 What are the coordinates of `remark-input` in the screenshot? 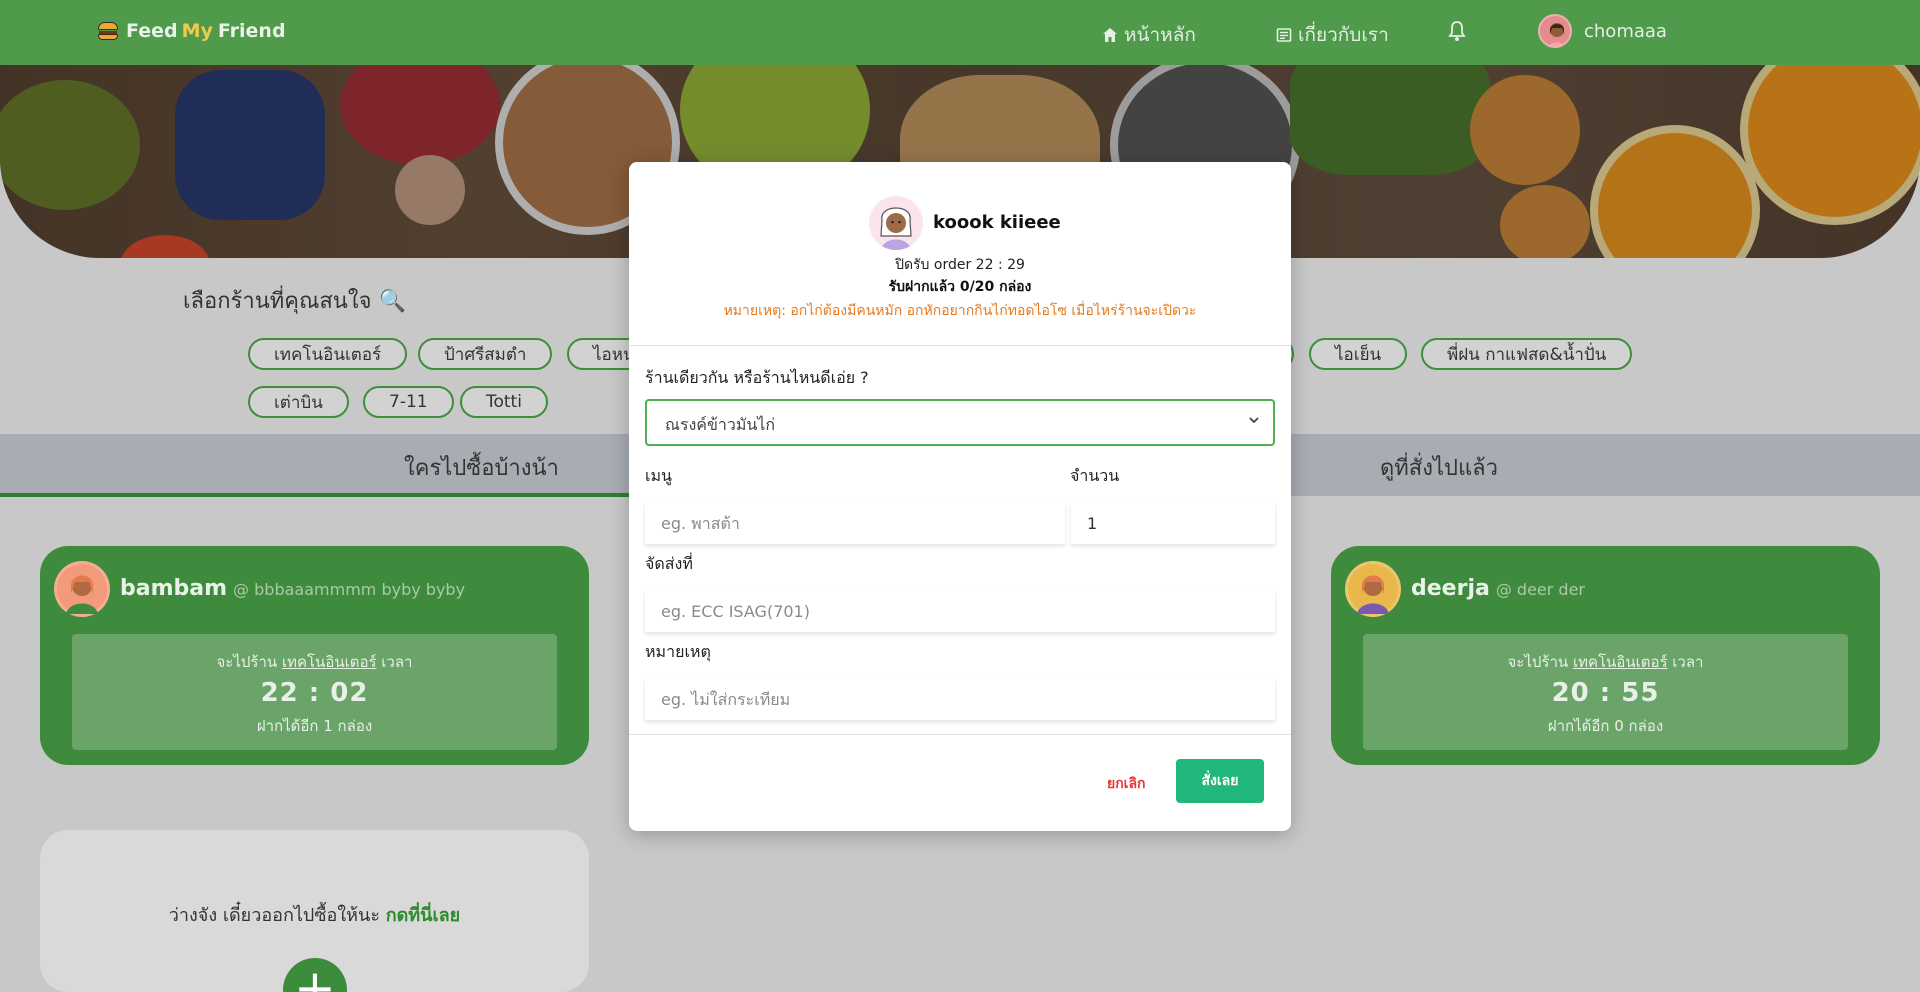 It's located at (960, 699).